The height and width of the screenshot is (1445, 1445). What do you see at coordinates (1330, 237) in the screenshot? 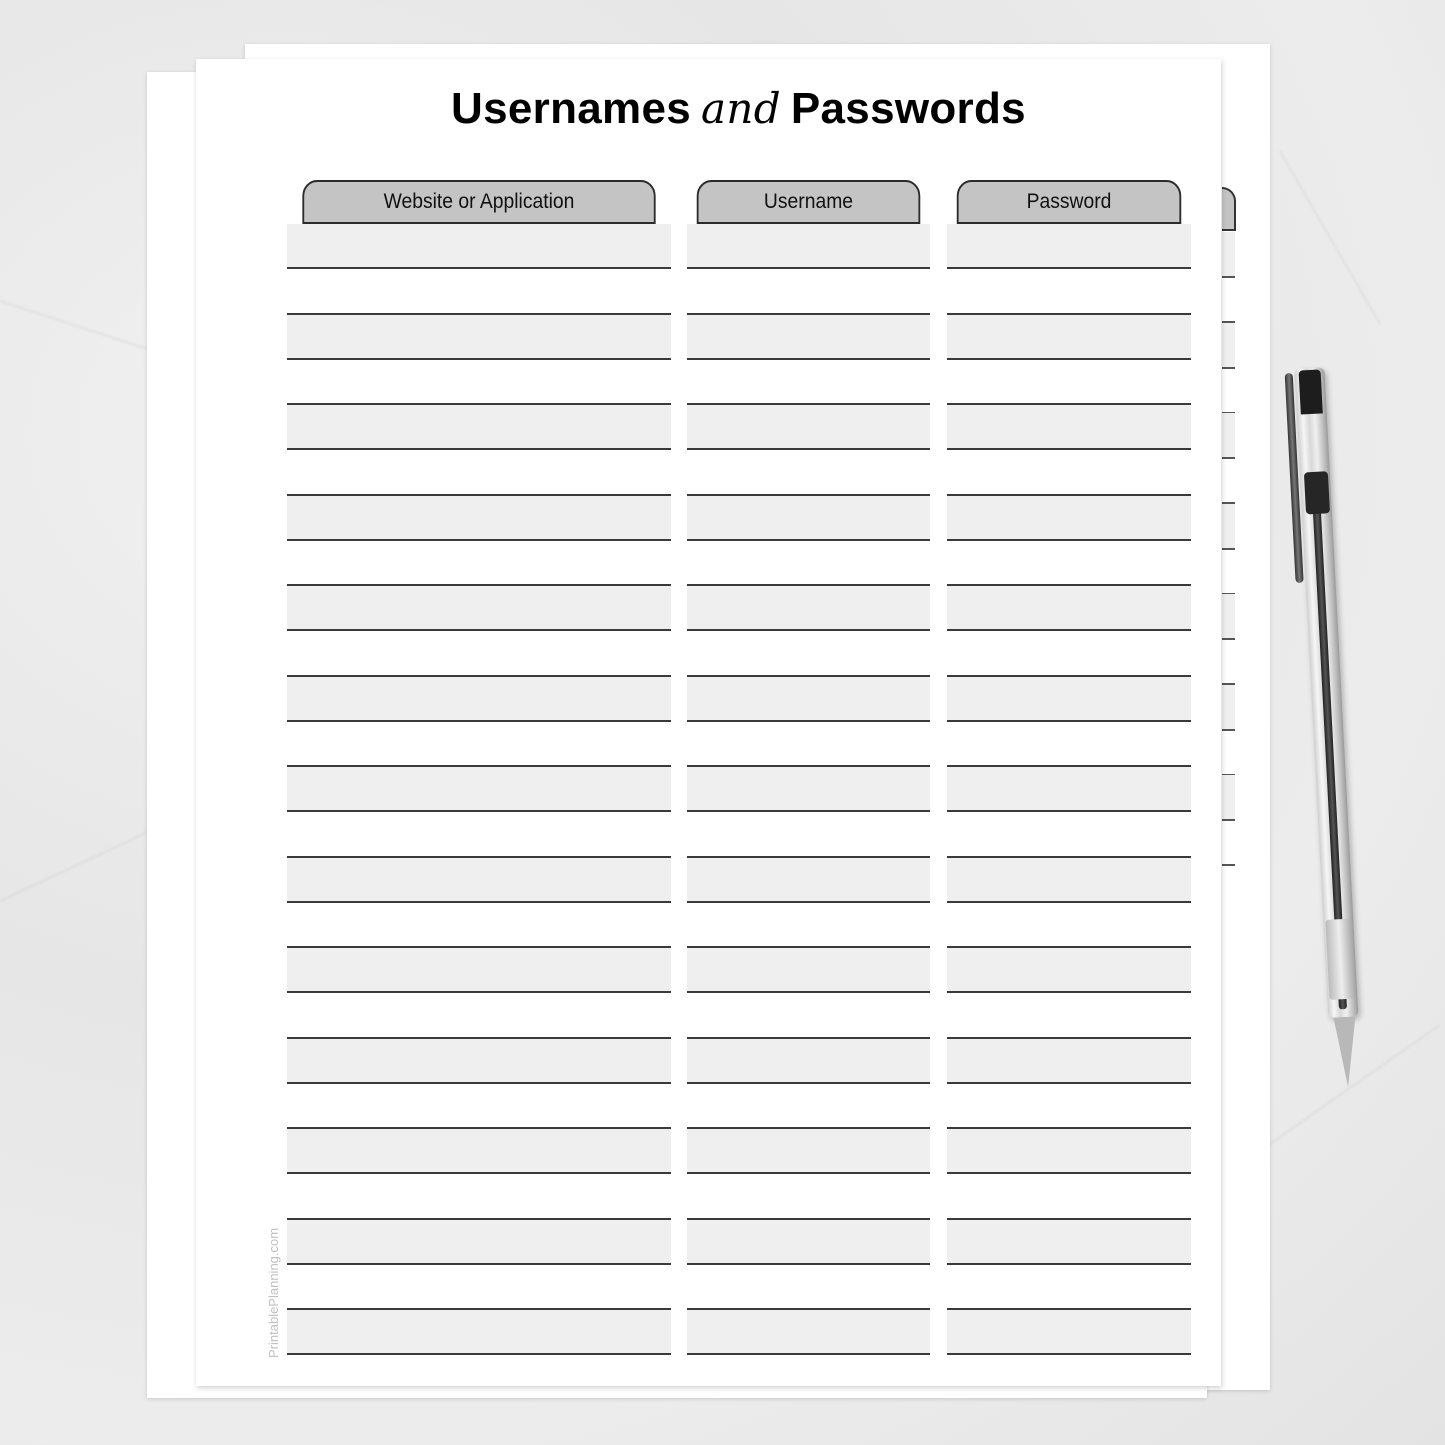
I see `marble-vein` at bounding box center [1330, 237].